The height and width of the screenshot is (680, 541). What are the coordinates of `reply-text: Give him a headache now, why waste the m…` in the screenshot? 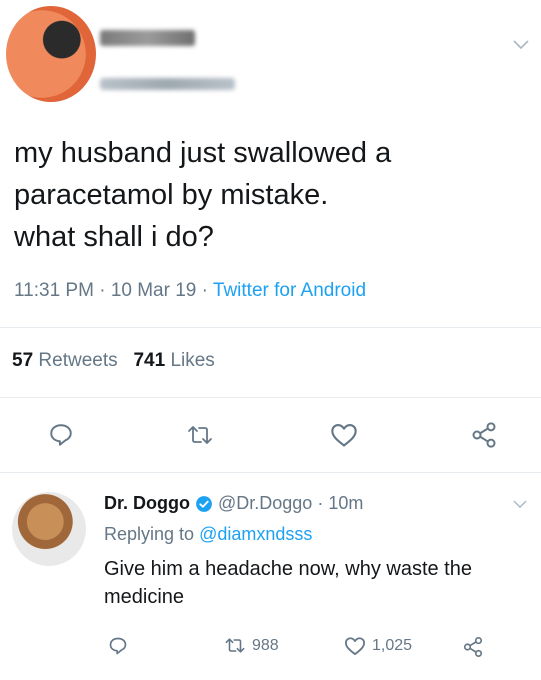 It's located at (288, 583).